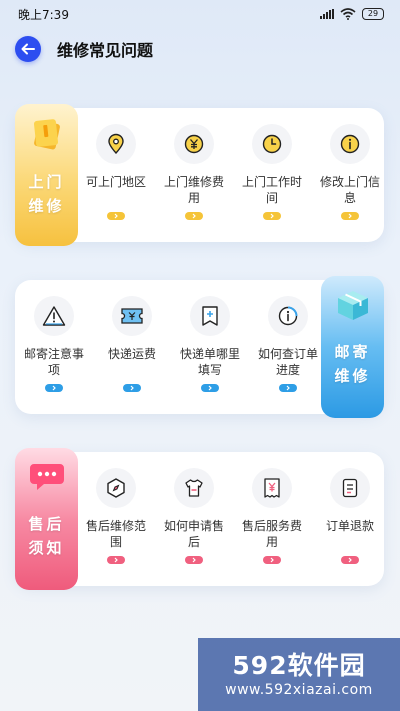  I want to click on item-label: 快递单哪里填写, so click(209, 362).